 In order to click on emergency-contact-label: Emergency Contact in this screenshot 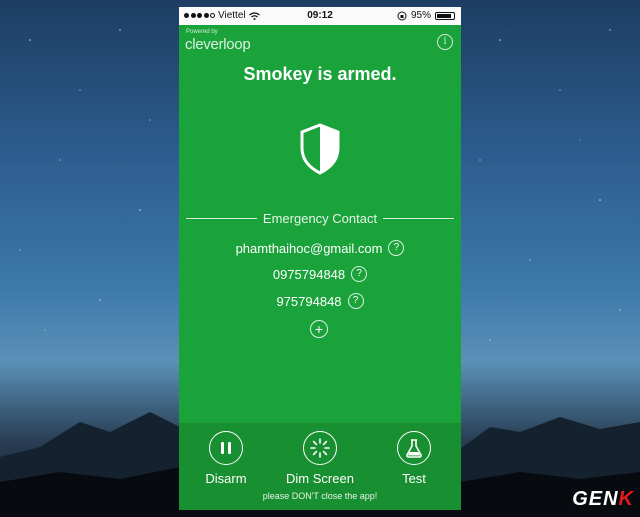, I will do `click(320, 218)`.